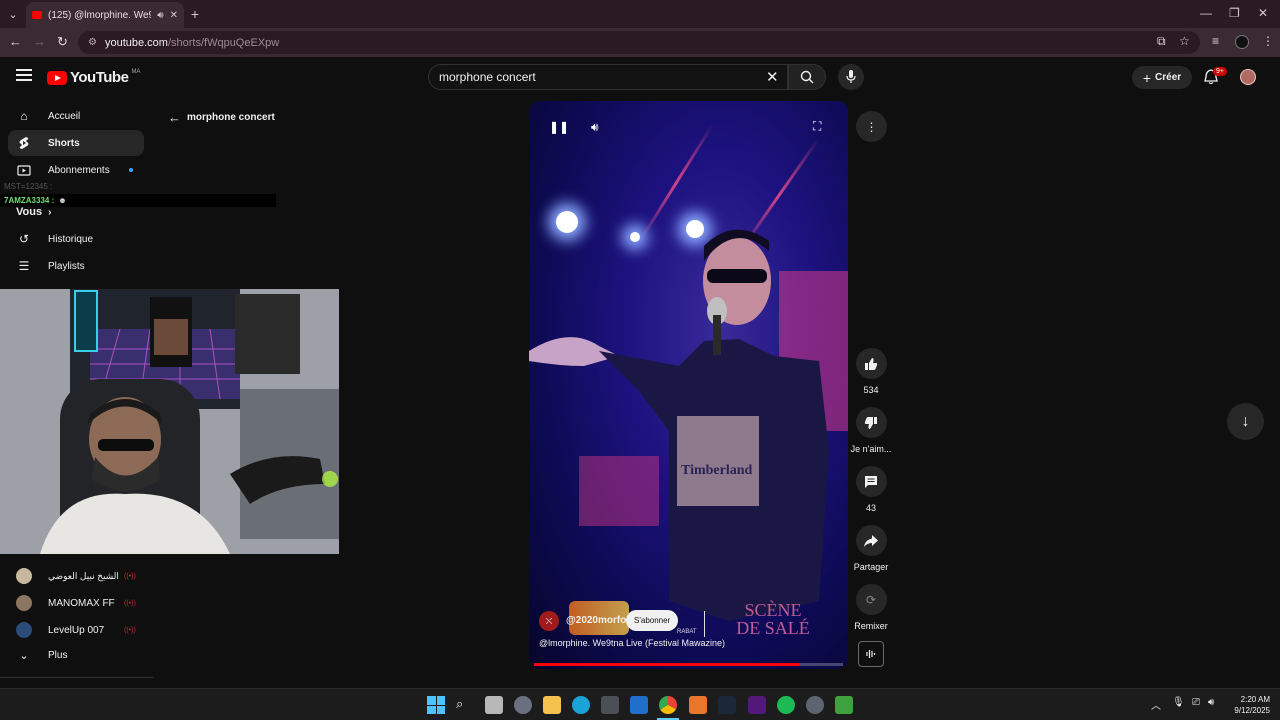 This screenshot has width=1280, height=720. Describe the element at coordinates (13, 14) in the screenshot. I see `tab-search-icon: ⌄` at that location.